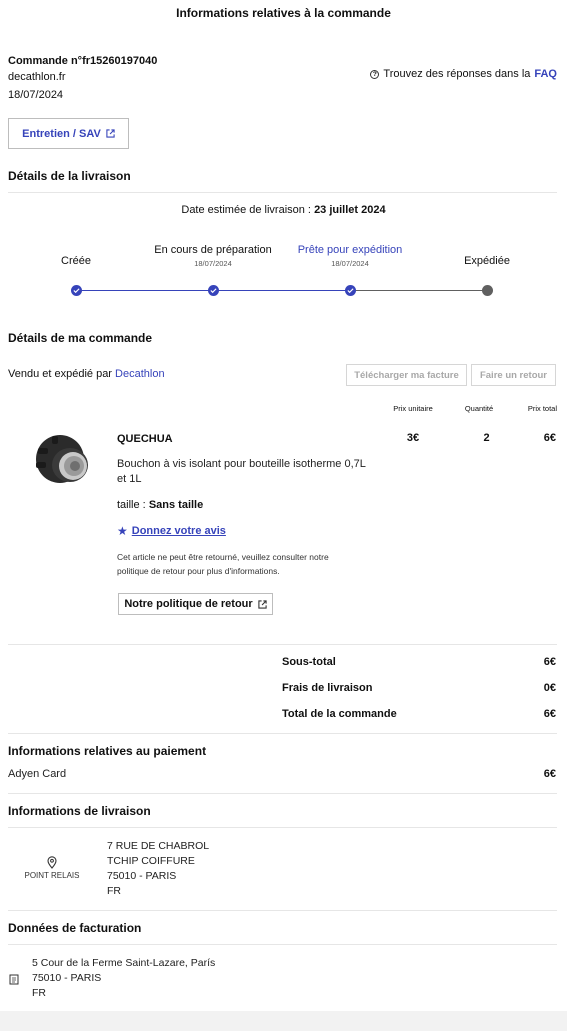 This screenshot has height=1031, width=567. I want to click on product-total-price: 6€, so click(549, 438).